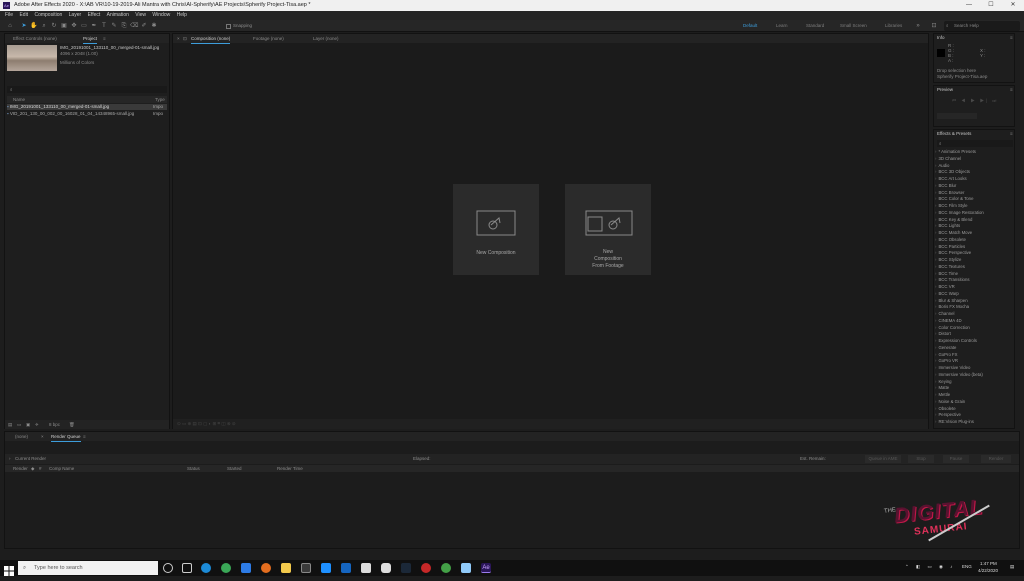  What do you see at coordinates (21, 436) in the screenshot?
I see `tab-timeline-none: (none)` at bounding box center [21, 436].